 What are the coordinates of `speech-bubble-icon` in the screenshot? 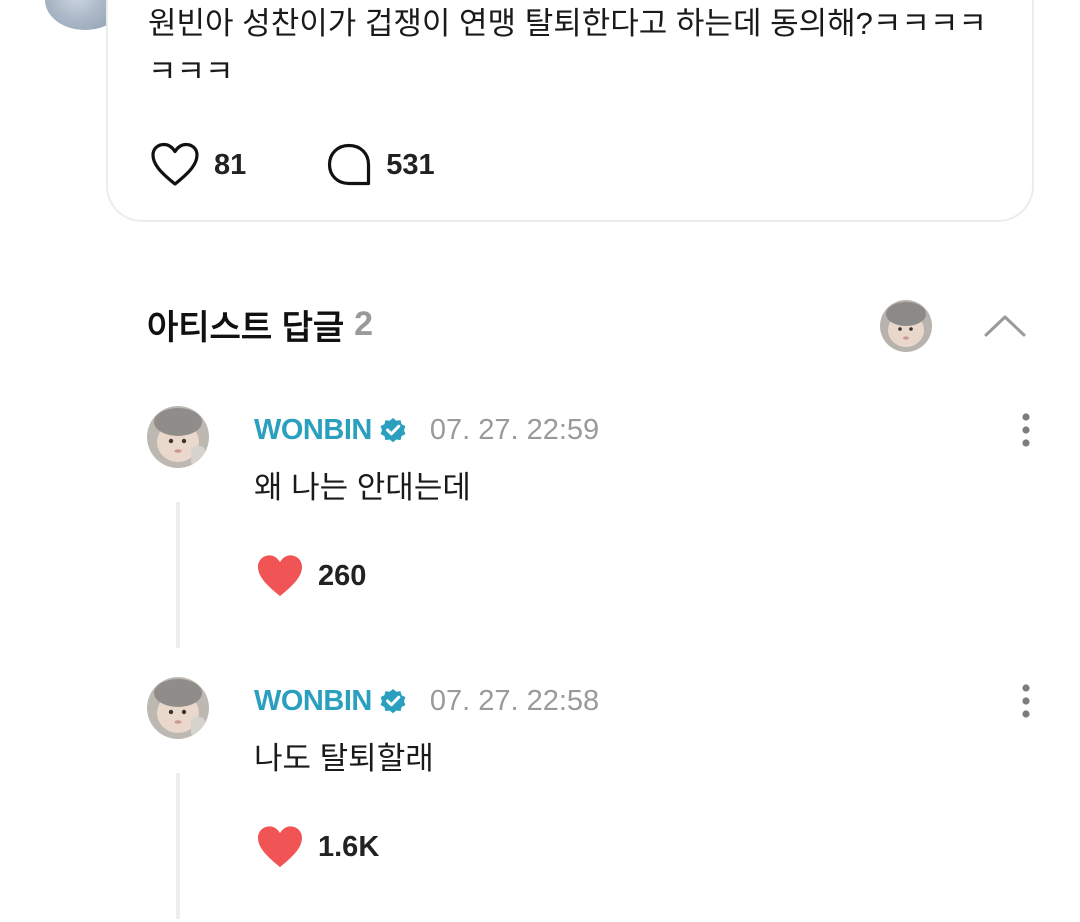 It's located at (349, 164).